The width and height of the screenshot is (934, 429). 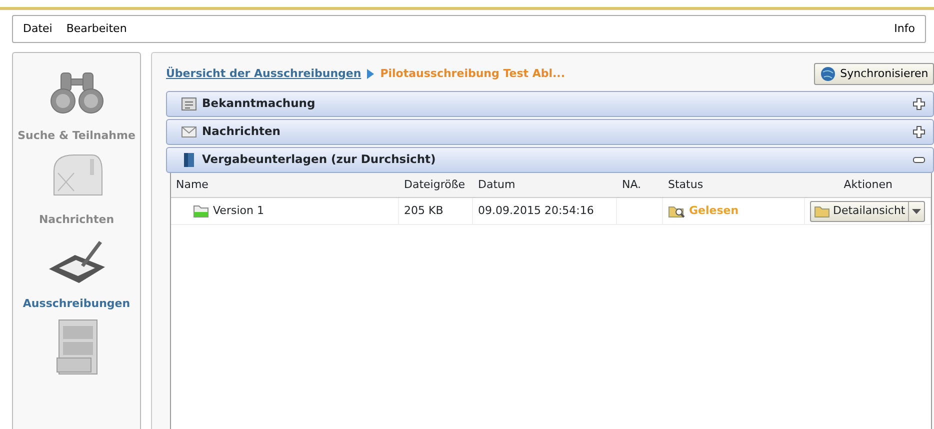 I want to click on column-header: Dateigröße, so click(x=434, y=184).